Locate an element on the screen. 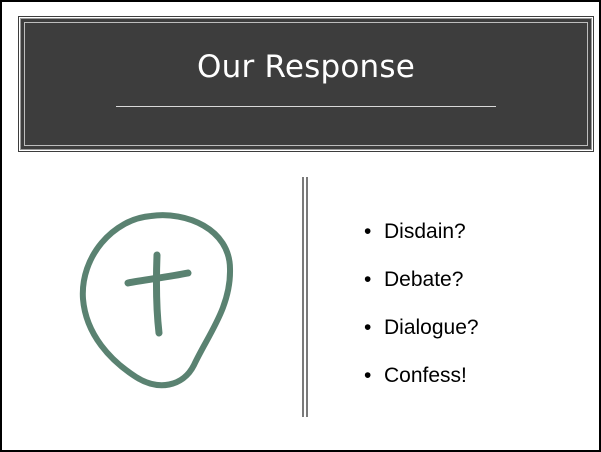 The image size is (601, 452). cross-vertical-stroke is located at coordinates (157, 294).